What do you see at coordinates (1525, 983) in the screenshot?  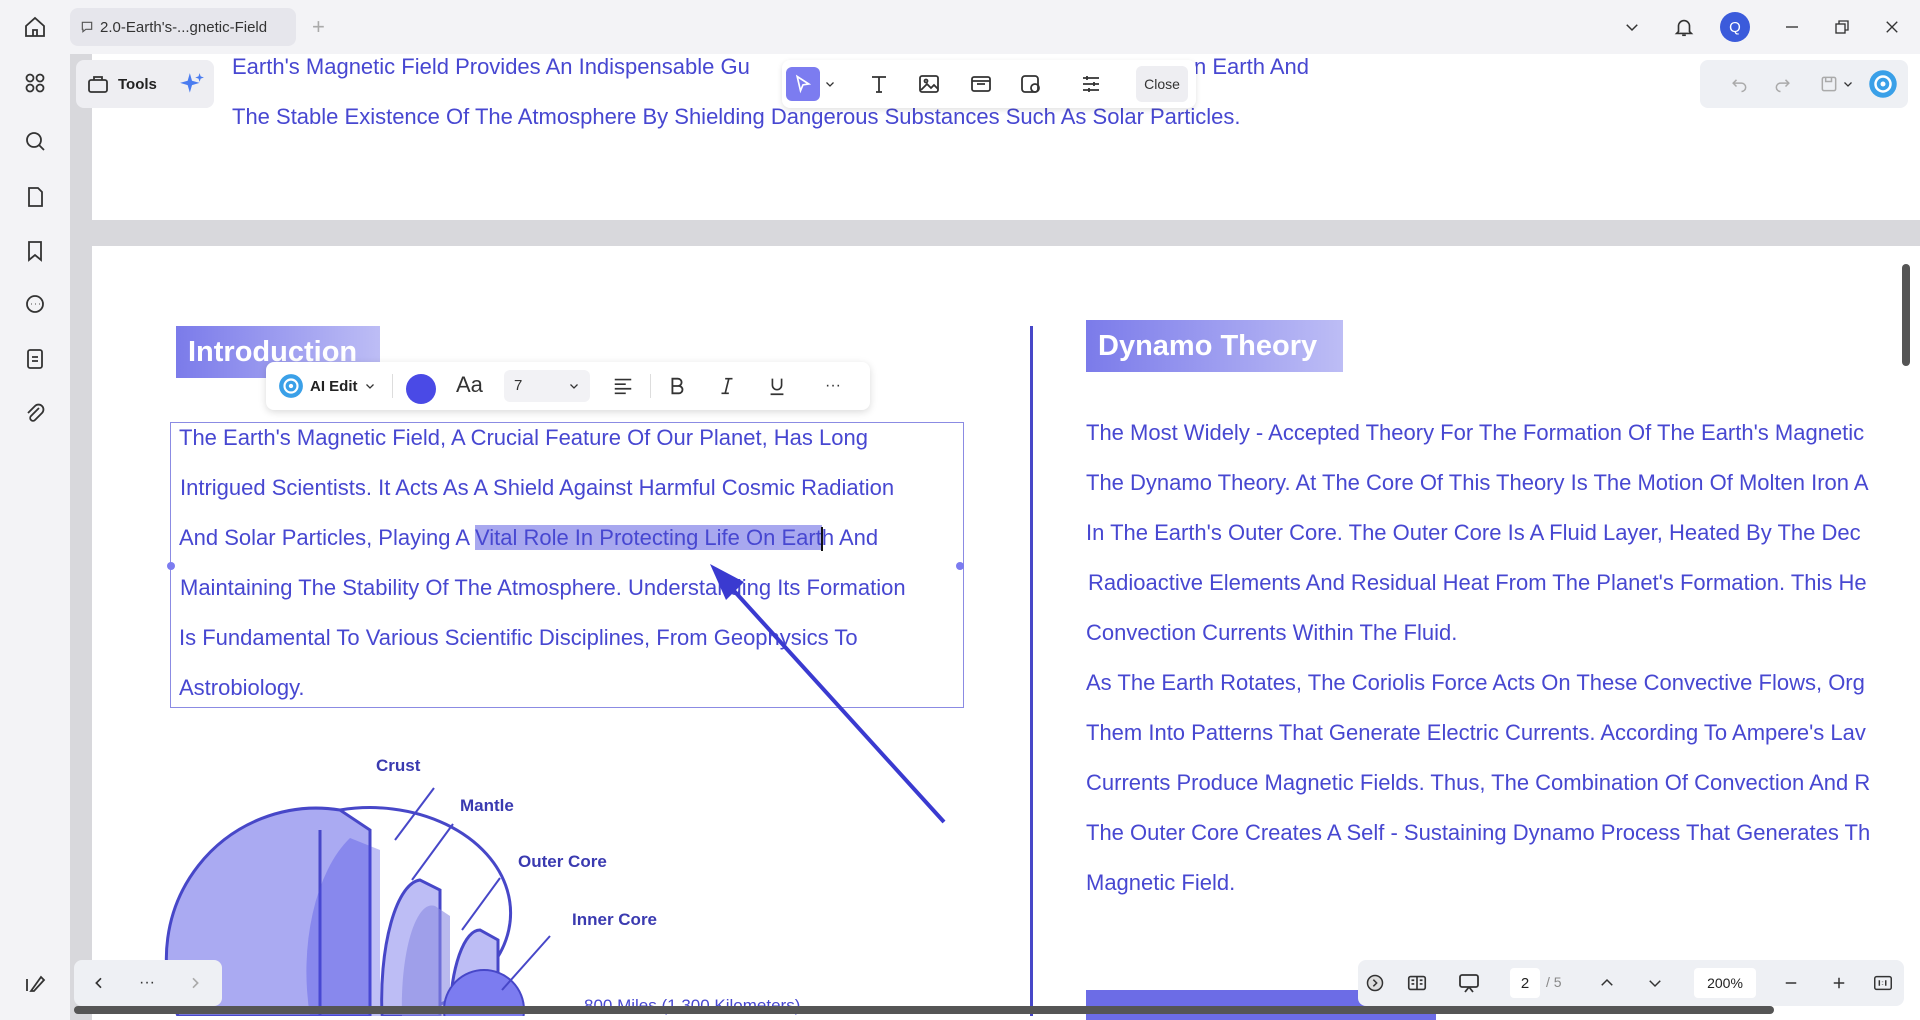 I see `current-page-input: 2` at bounding box center [1525, 983].